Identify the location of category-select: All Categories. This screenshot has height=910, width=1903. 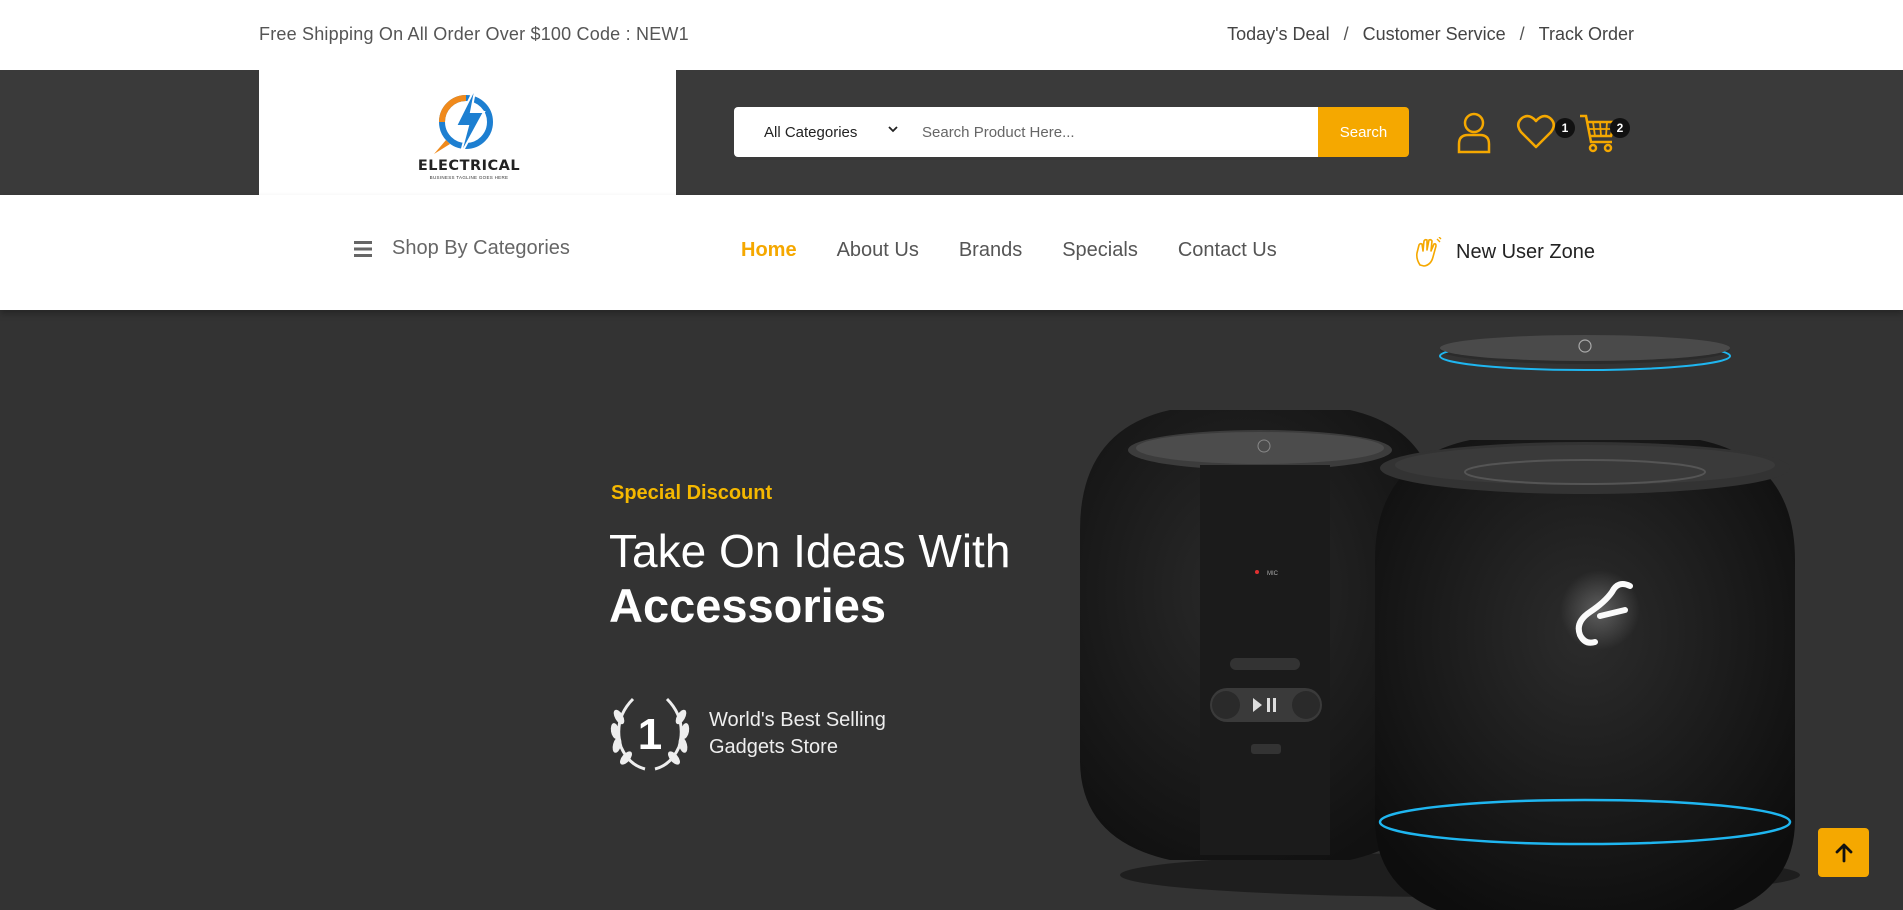
(823, 132).